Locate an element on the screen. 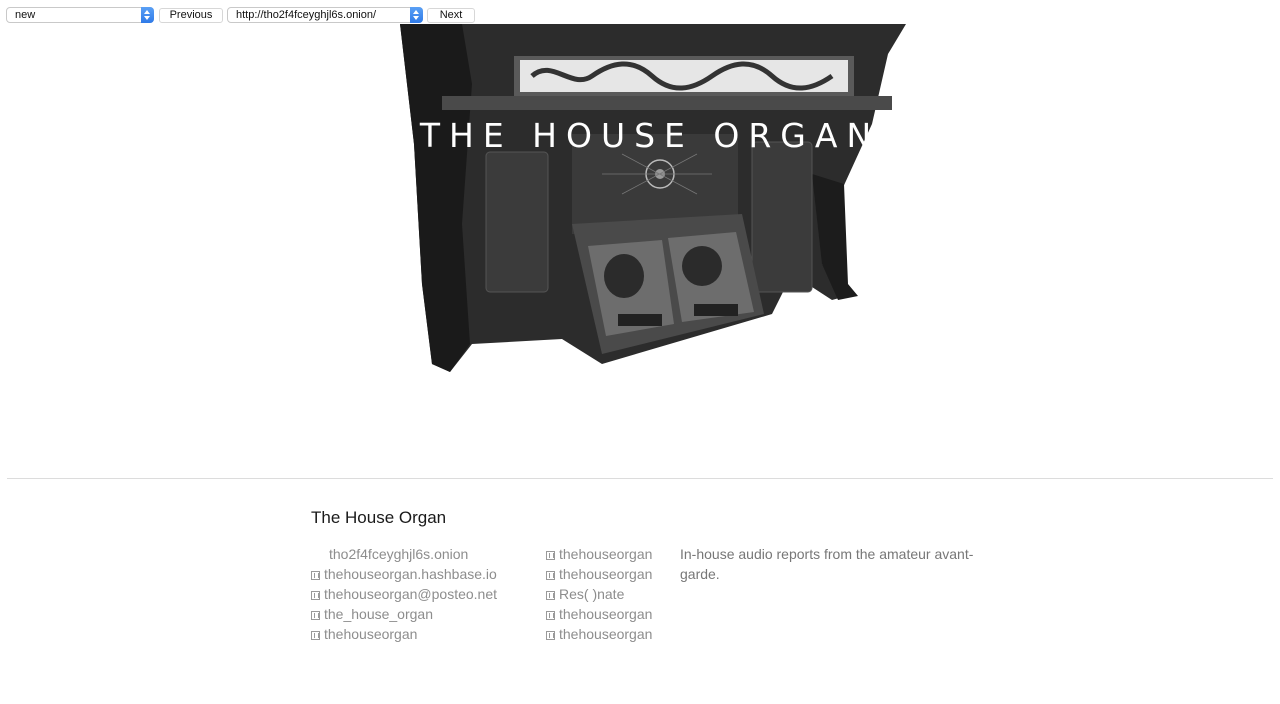 Image resolution: width=1280 pixels, height=704 pixels. url-select: http://tho2f4fceyghjl6s.onion/ is located at coordinates (325, 15).